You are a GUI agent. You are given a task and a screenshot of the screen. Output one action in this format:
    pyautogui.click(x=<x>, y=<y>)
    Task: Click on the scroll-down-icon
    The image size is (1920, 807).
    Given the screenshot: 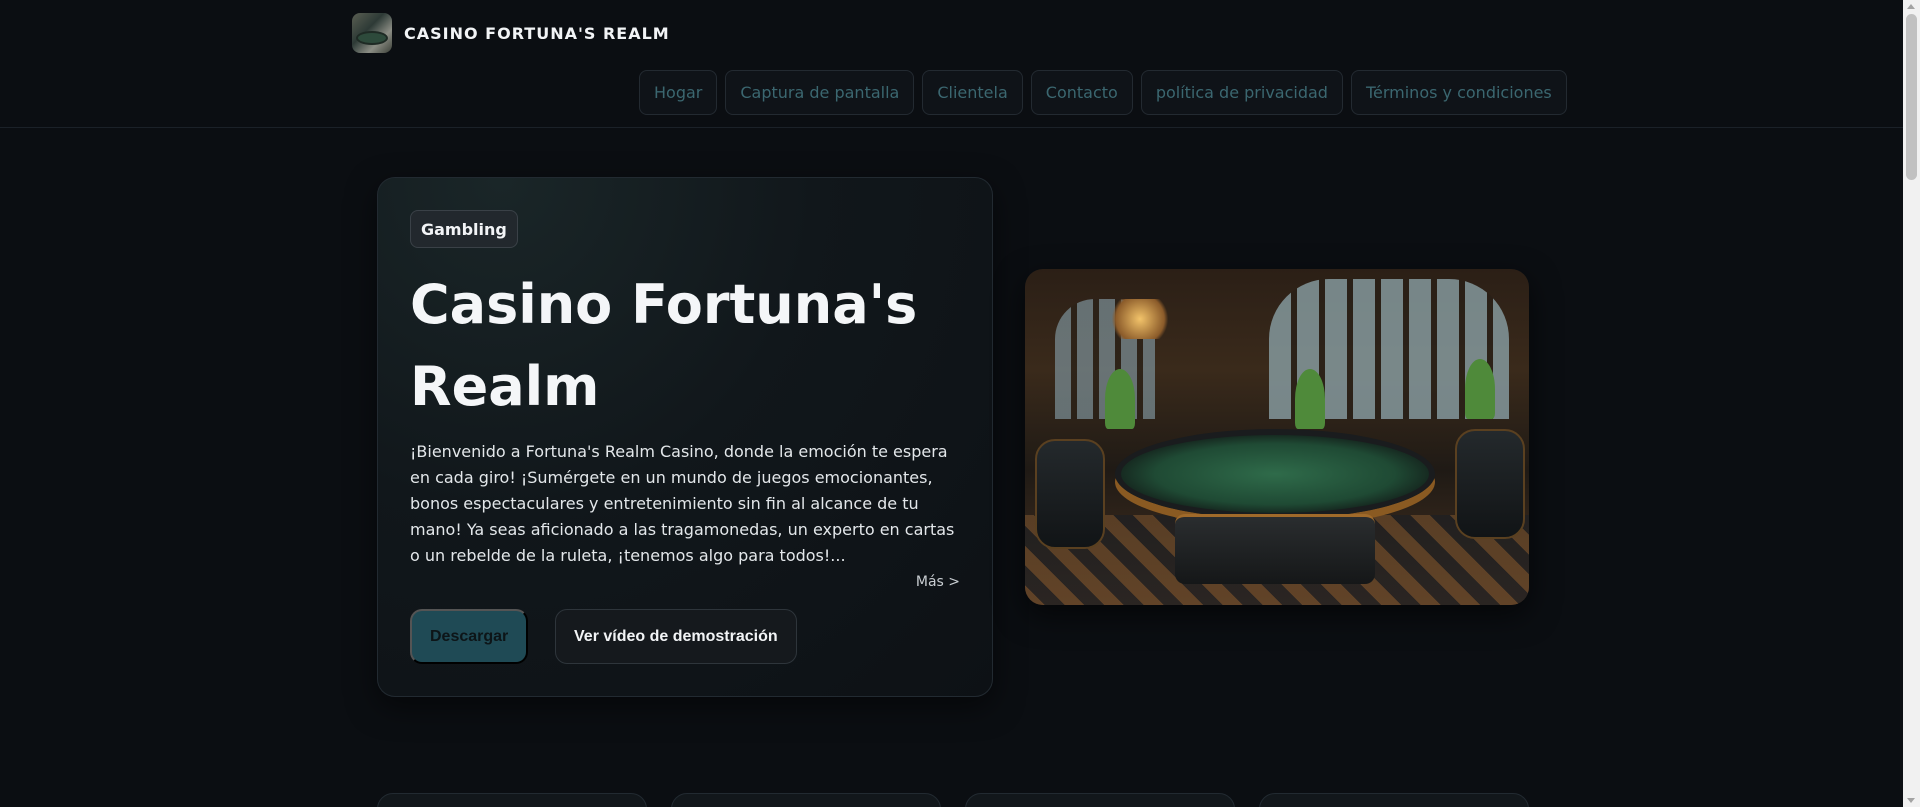 What is the action you would take?
    pyautogui.click(x=1911, y=800)
    